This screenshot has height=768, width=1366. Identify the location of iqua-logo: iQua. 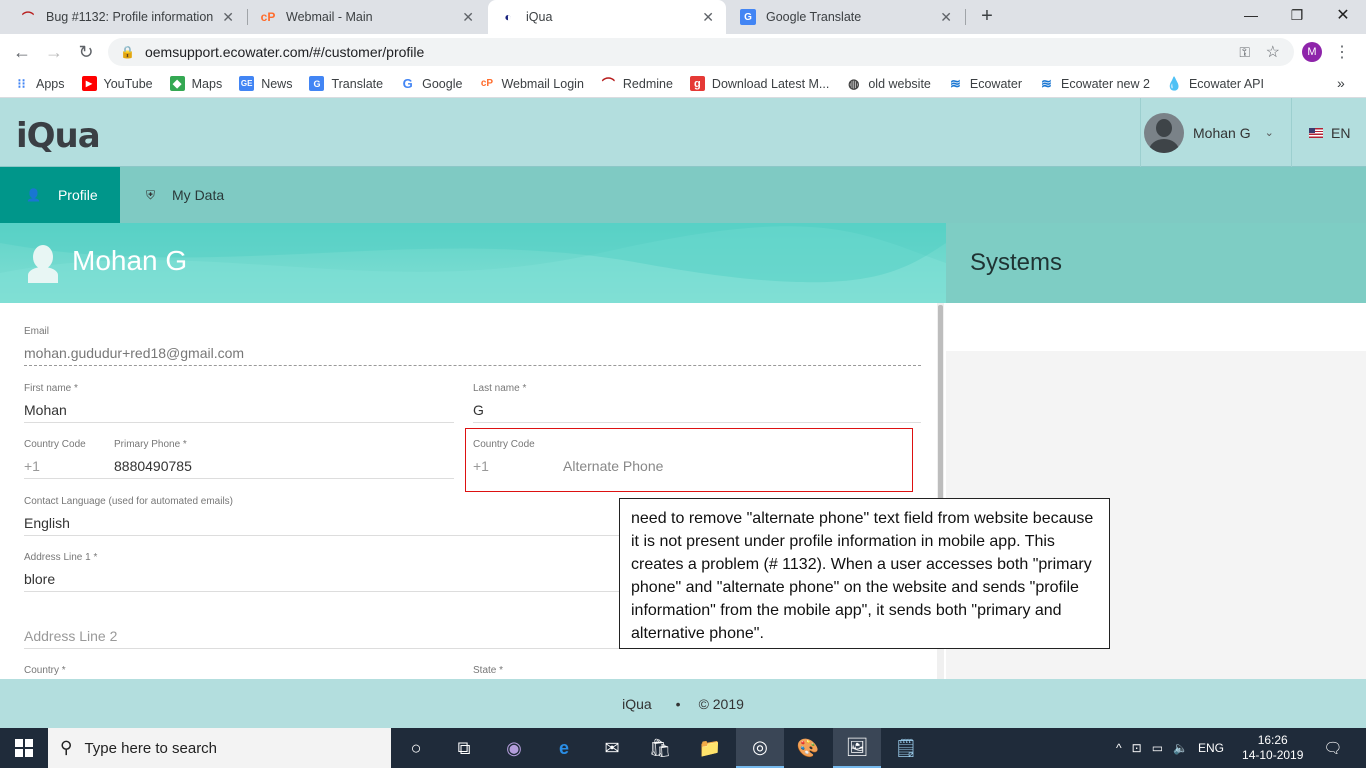
(58, 136).